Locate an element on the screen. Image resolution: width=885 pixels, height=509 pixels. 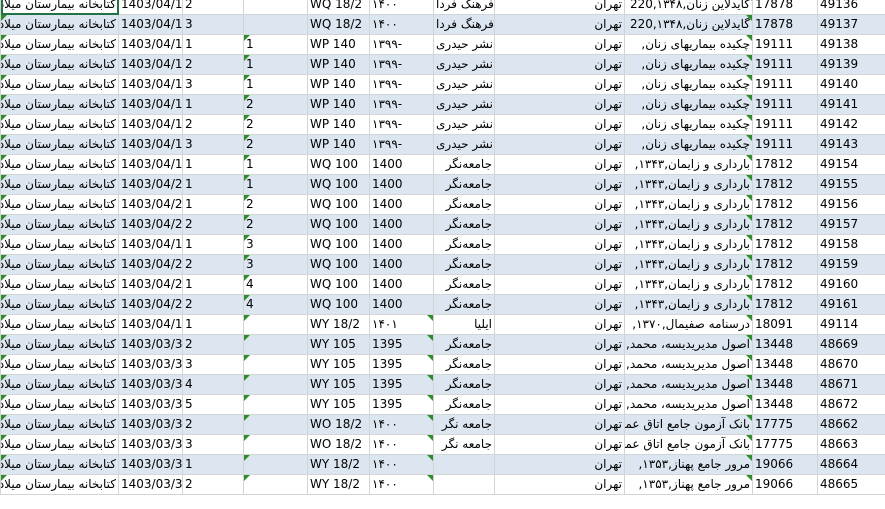
cell-code: 17775 is located at coordinates (785, 424).